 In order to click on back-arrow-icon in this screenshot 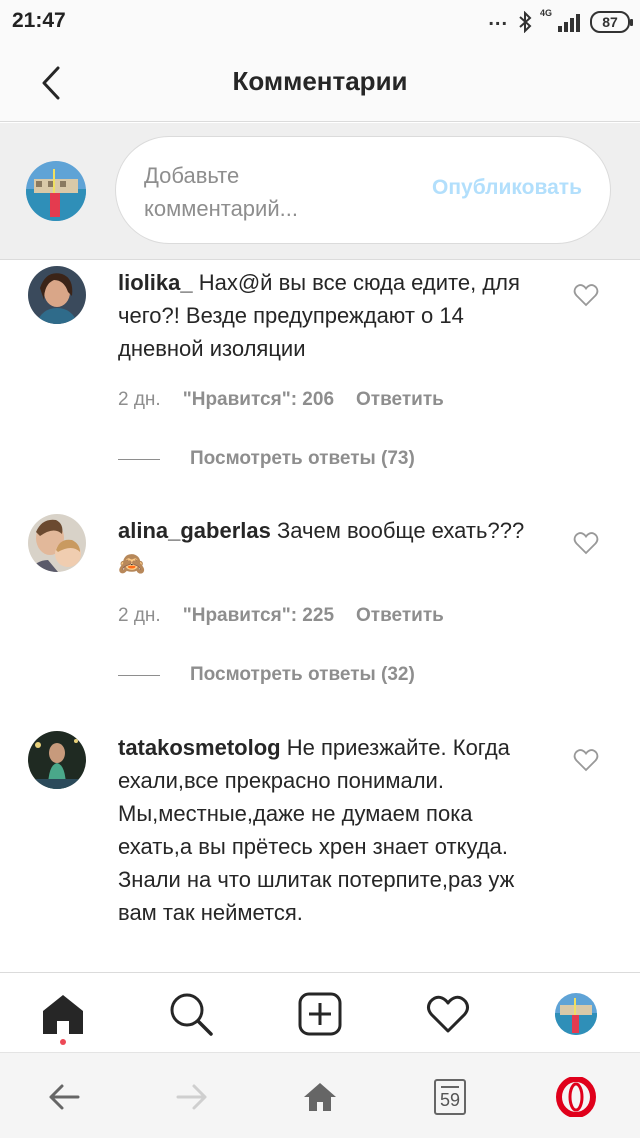, I will do `click(64, 1097)`.